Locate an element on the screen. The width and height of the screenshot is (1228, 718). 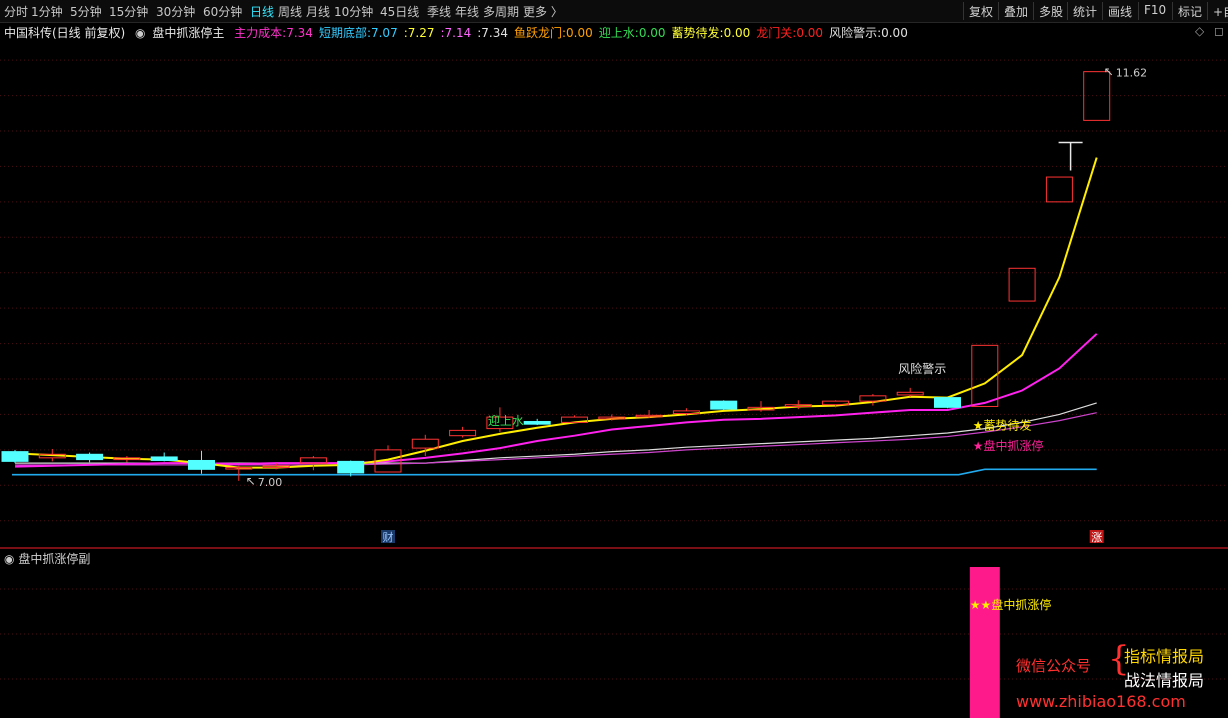
signal-annotation: 迎上水 is located at coordinates (506, 421).